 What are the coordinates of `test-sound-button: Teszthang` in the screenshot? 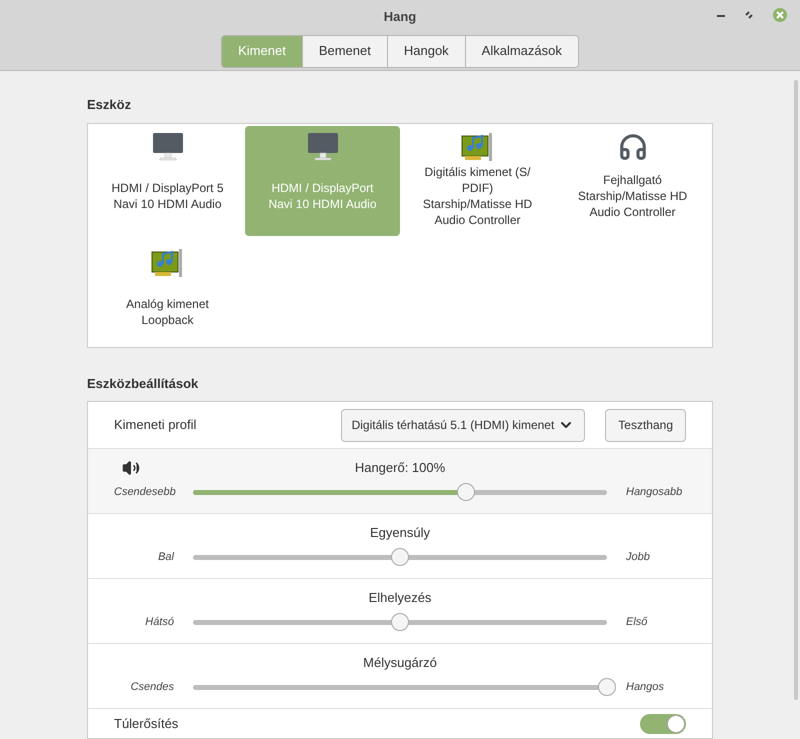 It's located at (645, 425).